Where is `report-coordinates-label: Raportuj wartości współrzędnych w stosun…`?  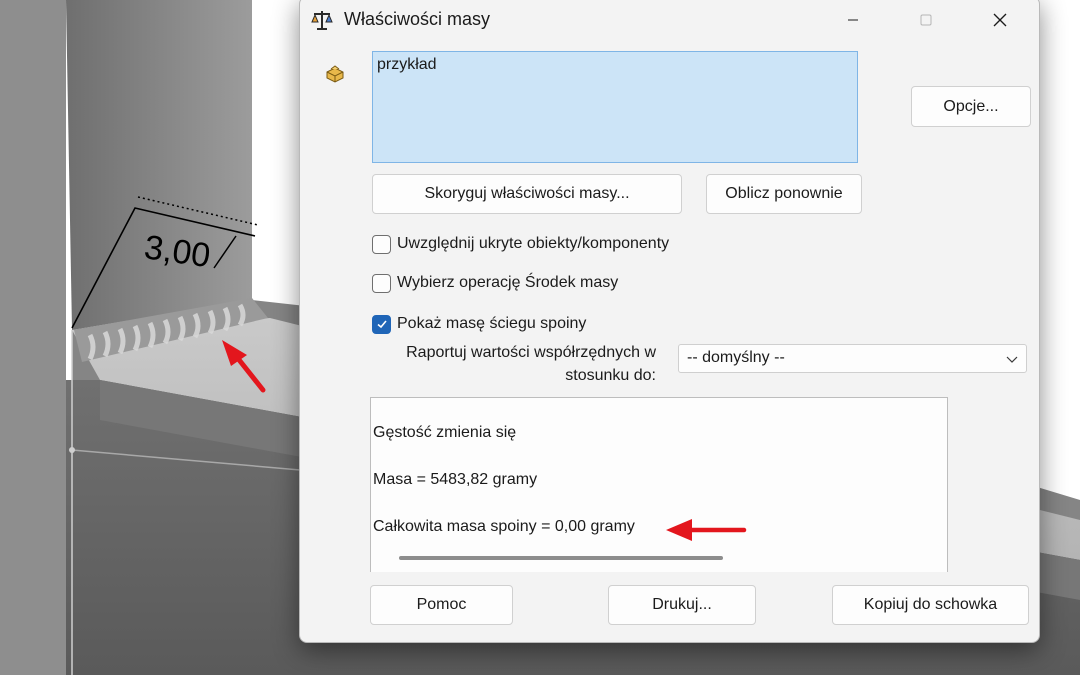 report-coordinates-label: Raportuj wartości współrzędnych w stosun… is located at coordinates (508, 364).